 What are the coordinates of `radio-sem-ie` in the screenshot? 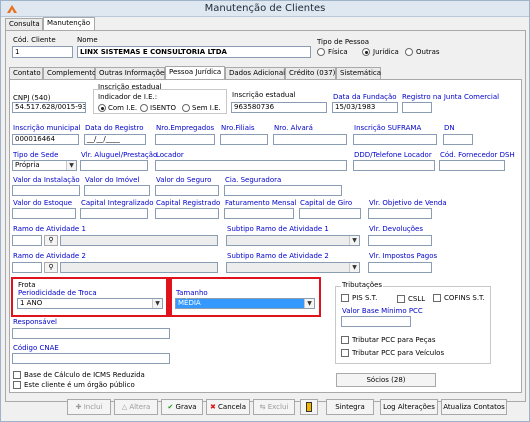 It's located at (186, 108).